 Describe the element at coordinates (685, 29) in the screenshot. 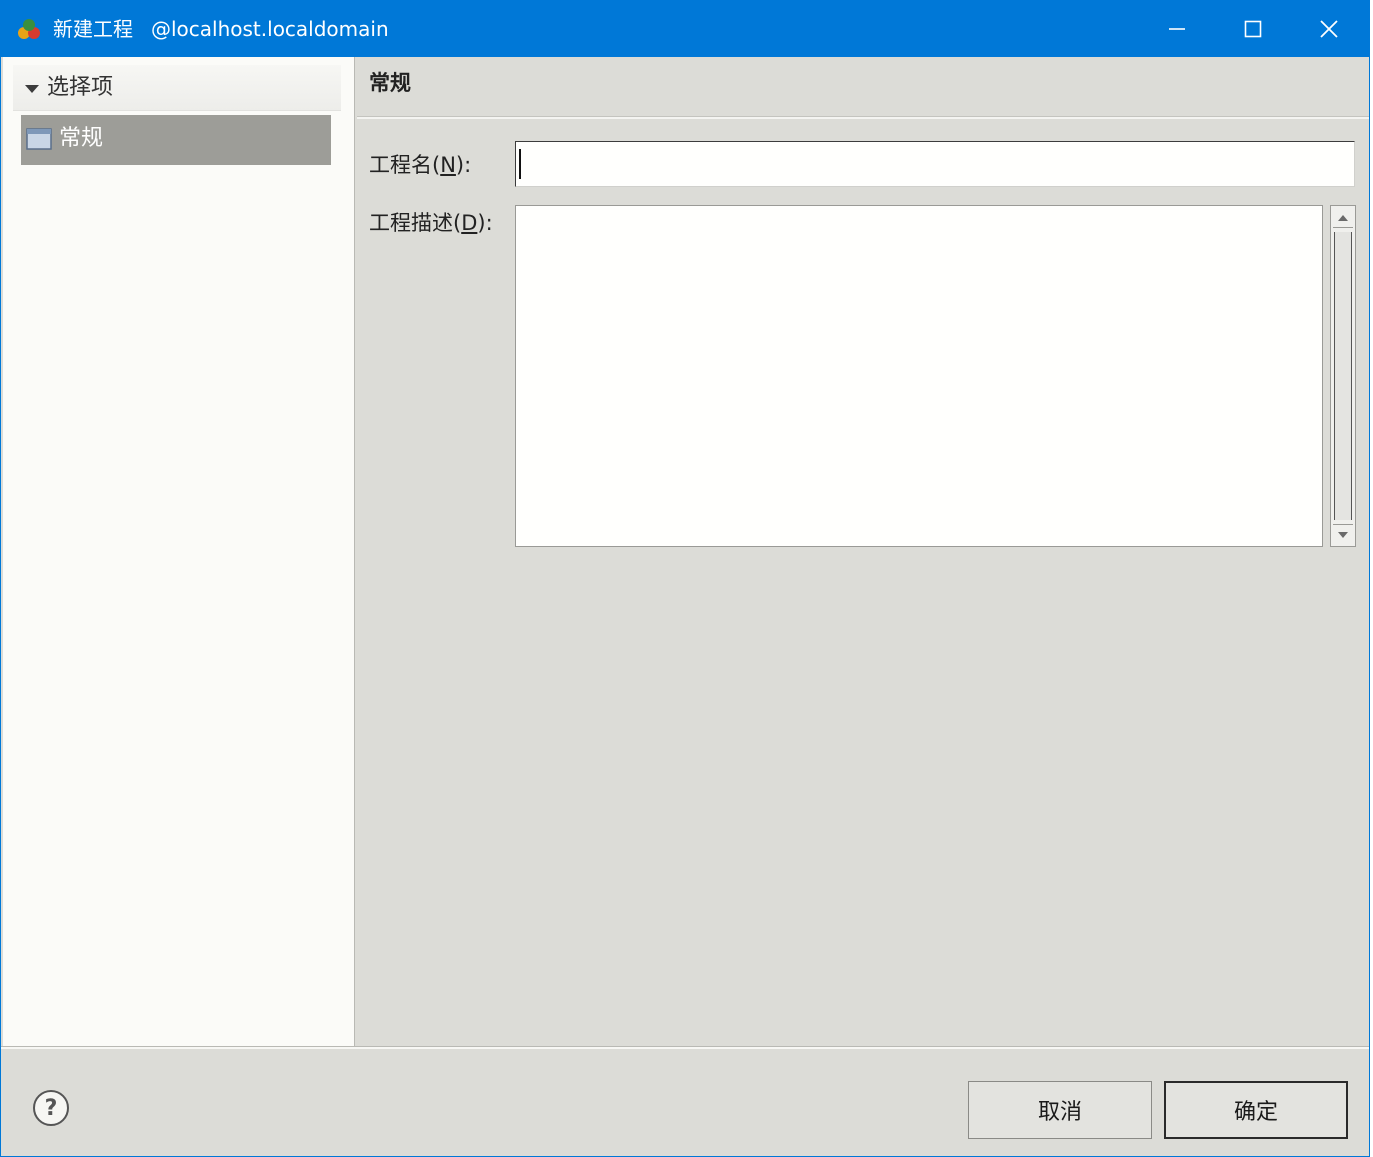

I see `title-bar: 新建工程 @localhost.localdomain` at that location.